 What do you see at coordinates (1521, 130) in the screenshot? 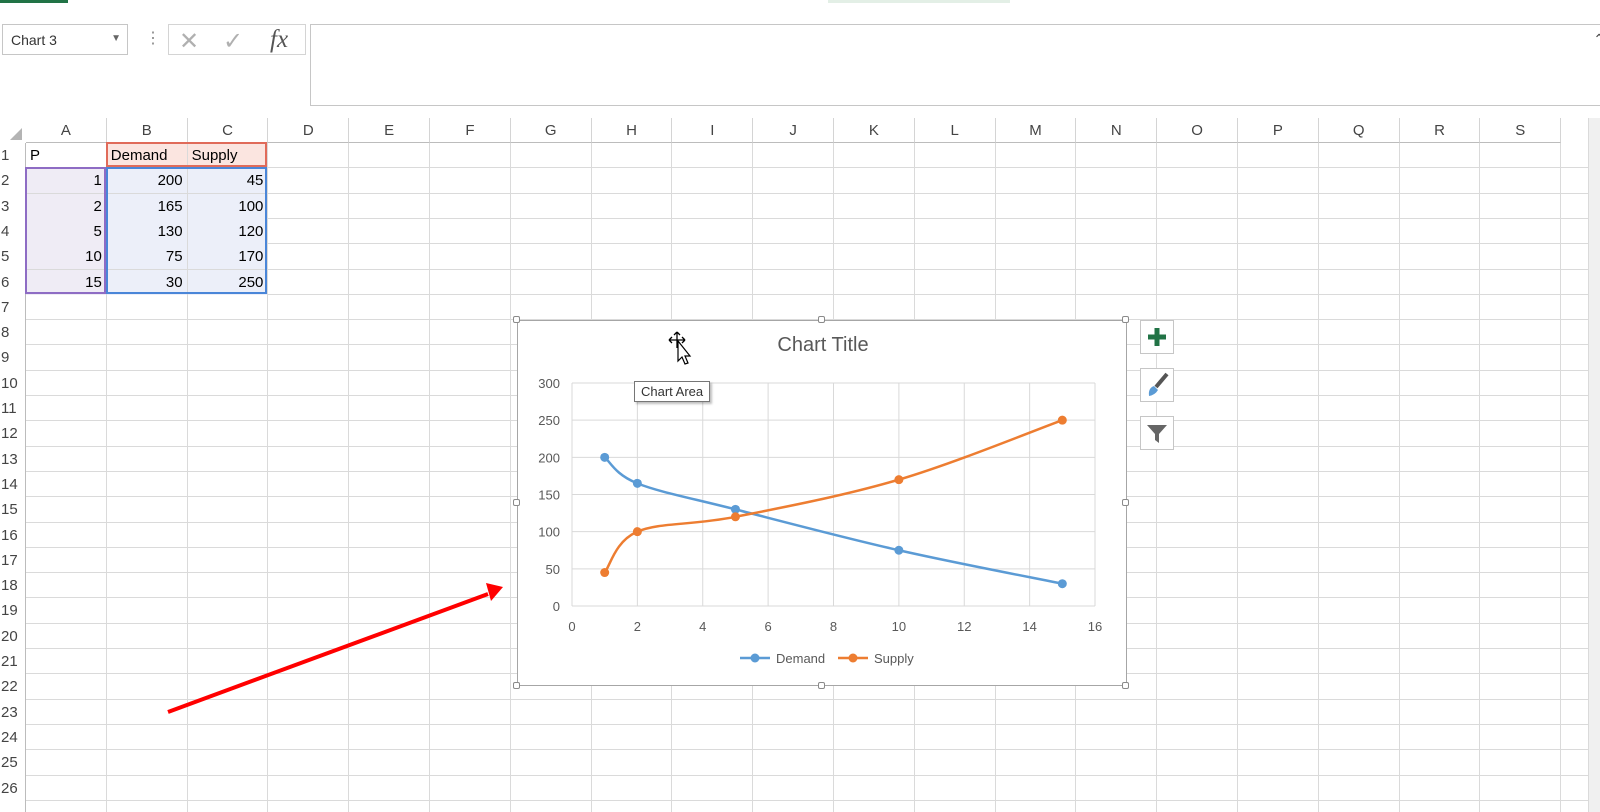
I see `column-header-s: S` at bounding box center [1521, 130].